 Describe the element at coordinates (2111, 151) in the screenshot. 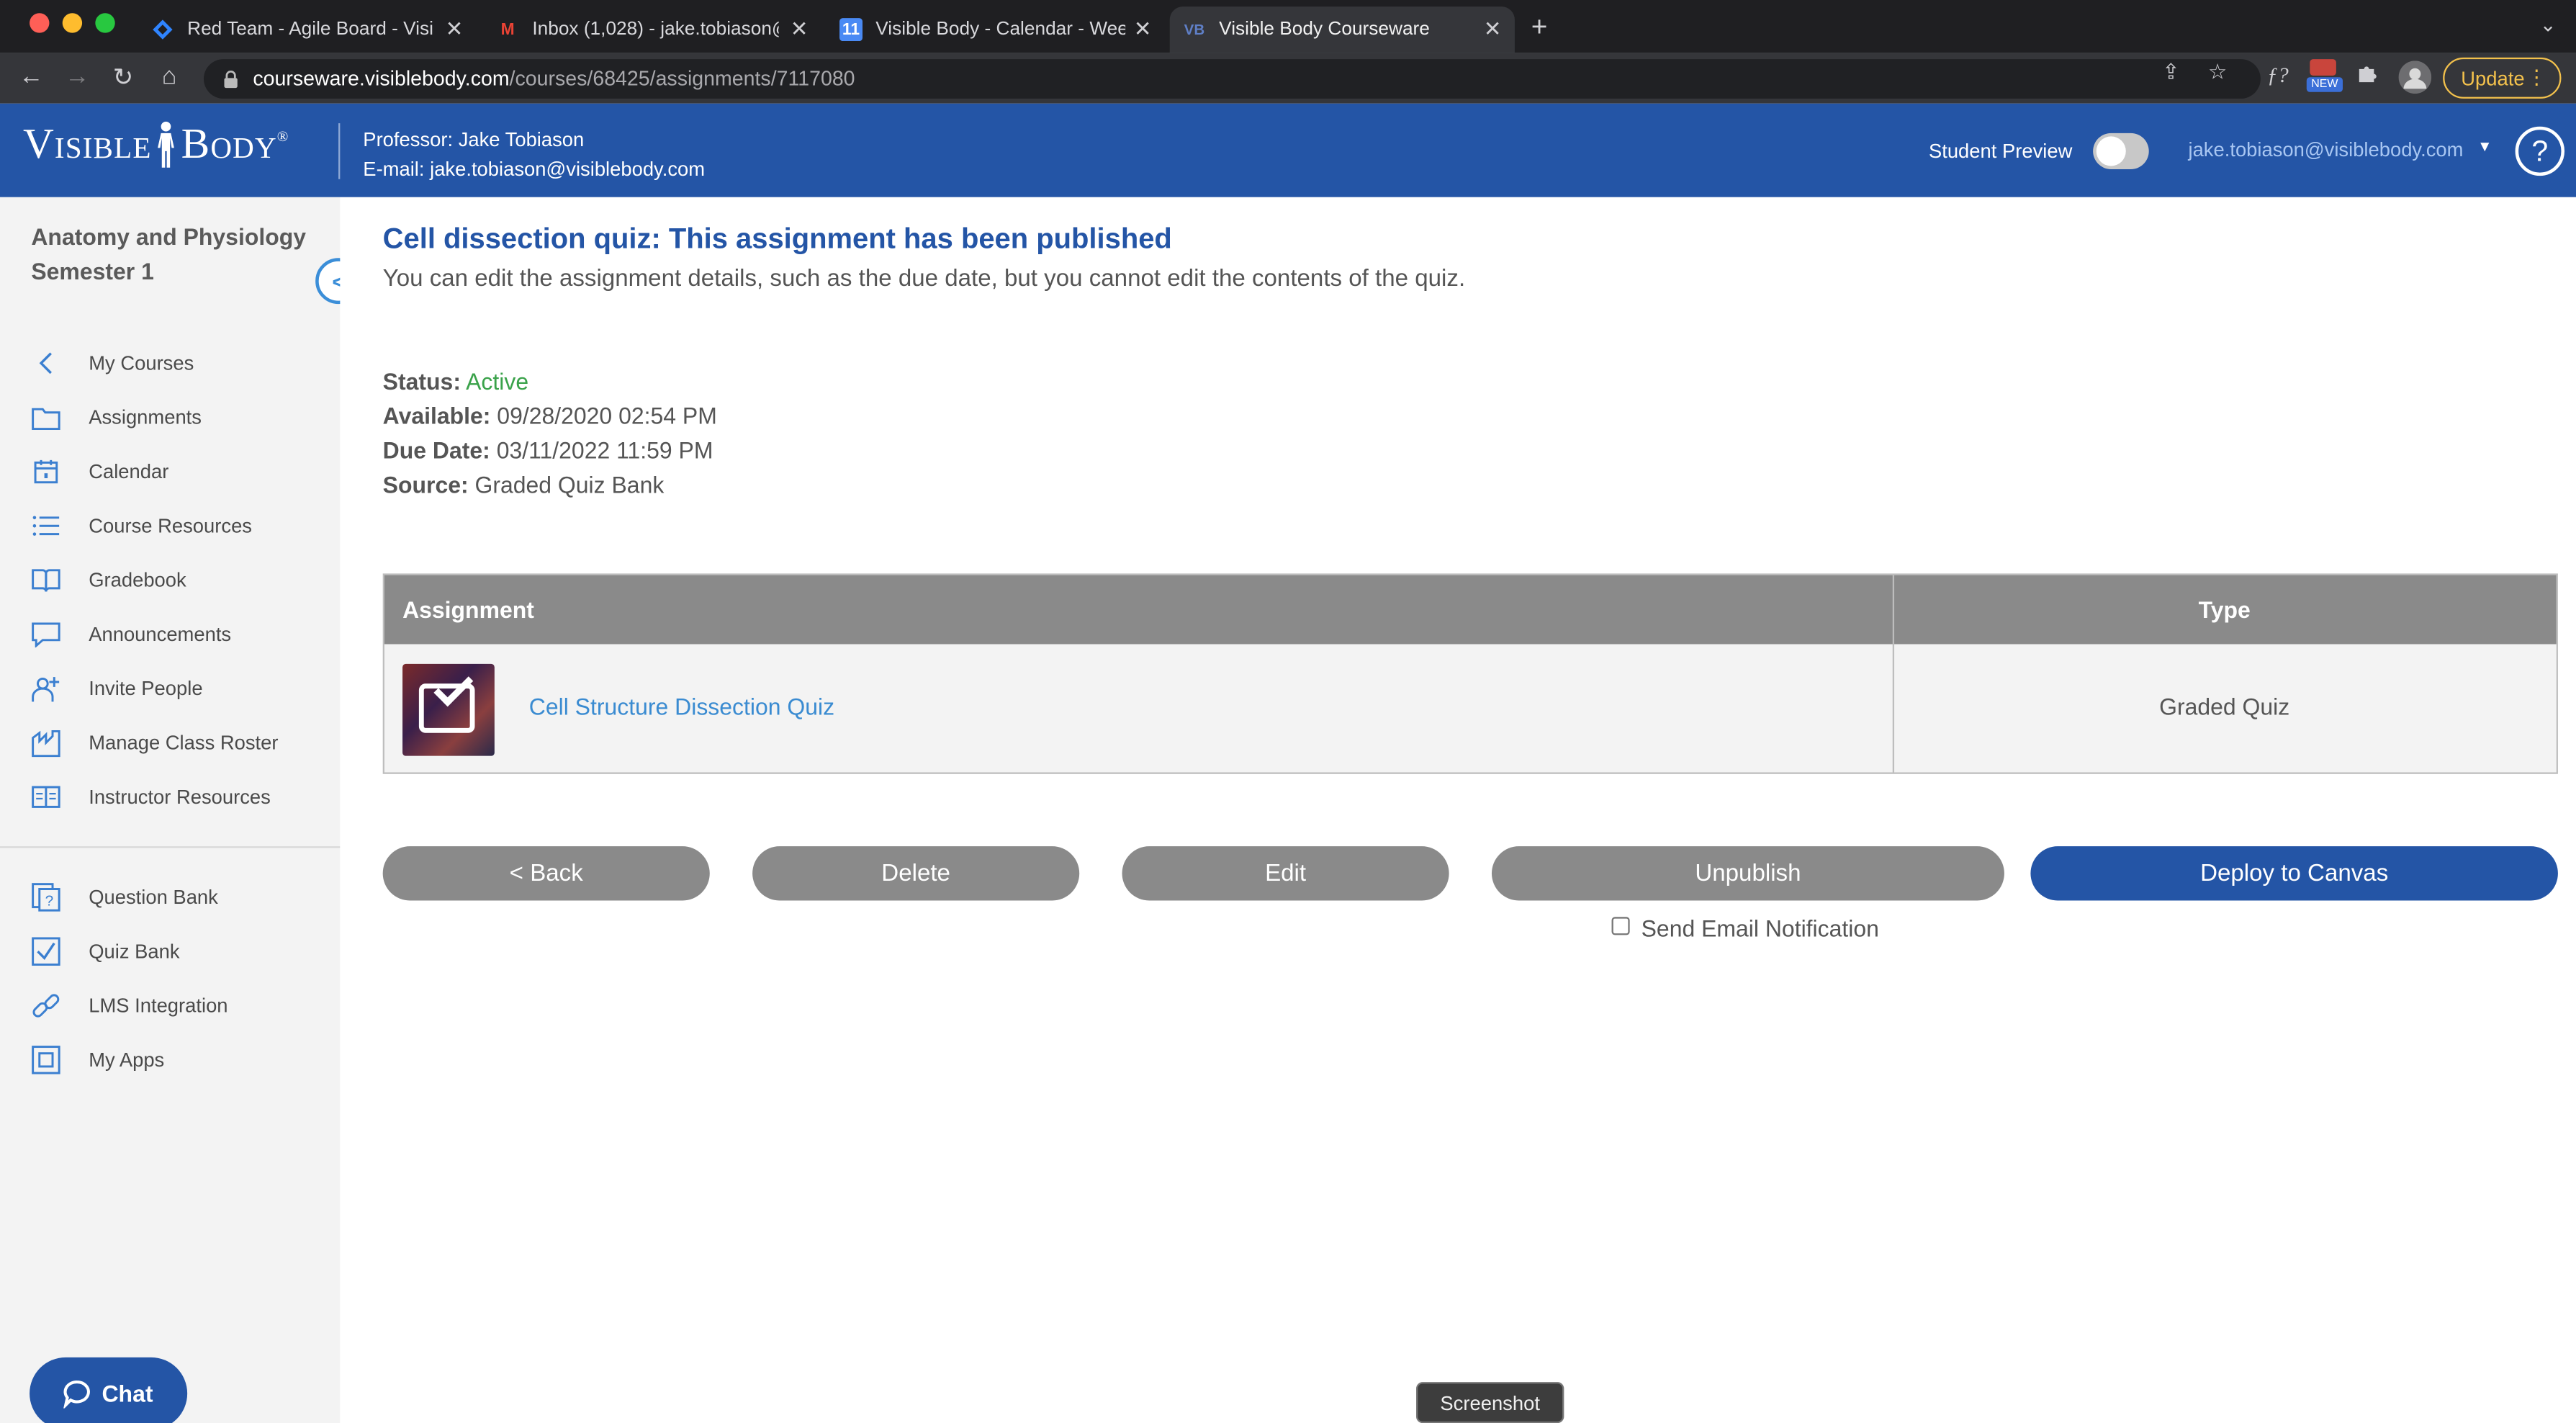

I see `toggle-knob` at that location.